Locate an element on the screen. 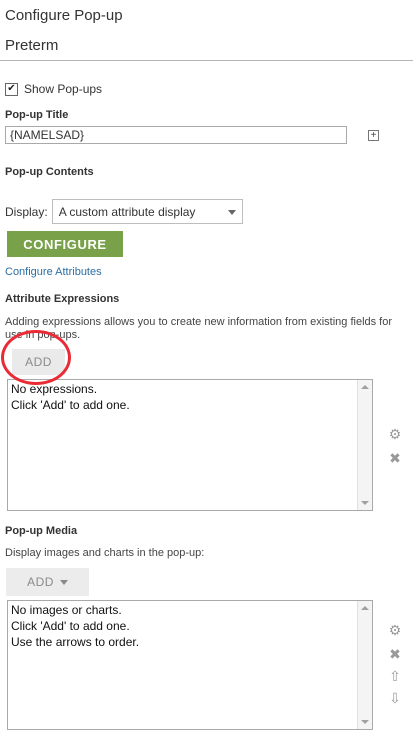 The image size is (413, 739). show-popups-row: ✔ Show Pop-ups is located at coordinates (53, 89).